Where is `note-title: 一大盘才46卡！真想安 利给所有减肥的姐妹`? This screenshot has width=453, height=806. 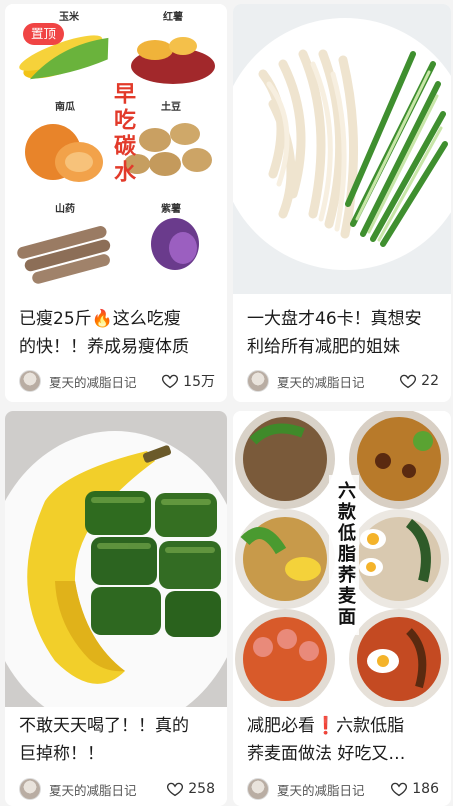
note-title: 一大盘才46卡！真想安 利给所有减肥的姐妹 is located at coordinates (343, 333).